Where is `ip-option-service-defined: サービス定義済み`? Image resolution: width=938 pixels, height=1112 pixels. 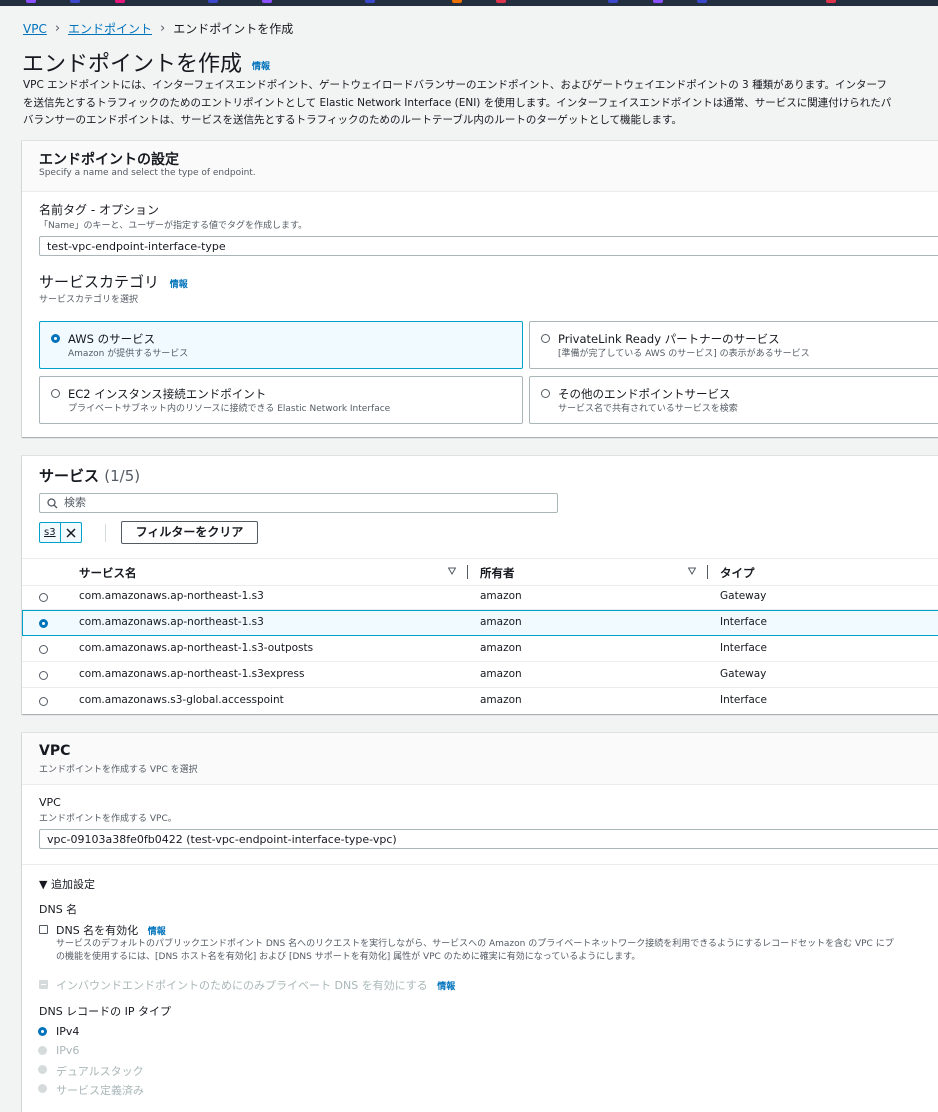
ip-option-service-defined: サービス定義済み is located at coordinates (91, 1090).